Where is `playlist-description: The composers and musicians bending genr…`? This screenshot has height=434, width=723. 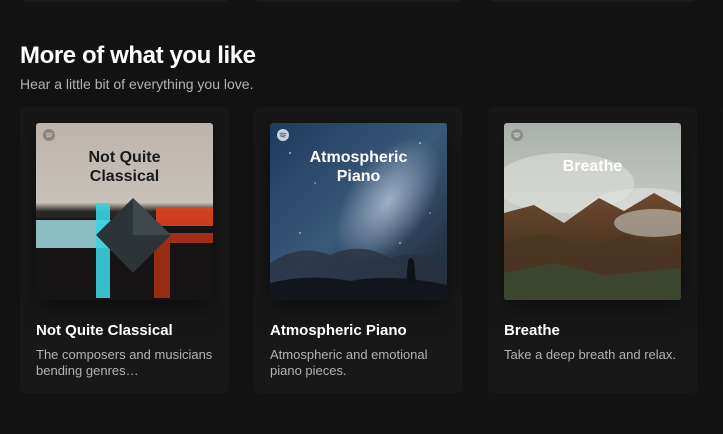
playlist-description: The composers and musicians bending genr… is located at coordinates (124, 362).